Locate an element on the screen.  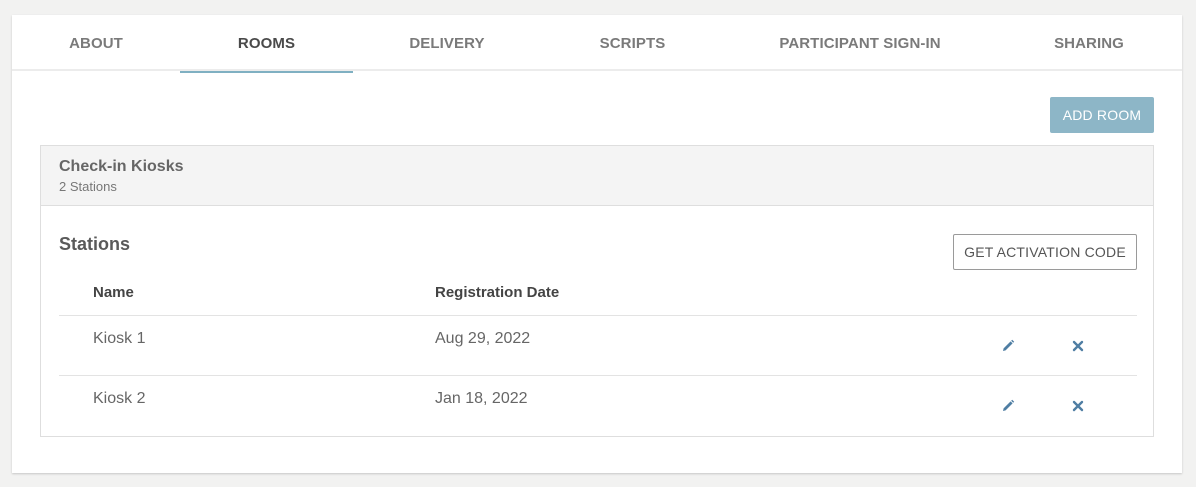
column-header-registration-date: Registration Date is located at coordinates (497, 292).